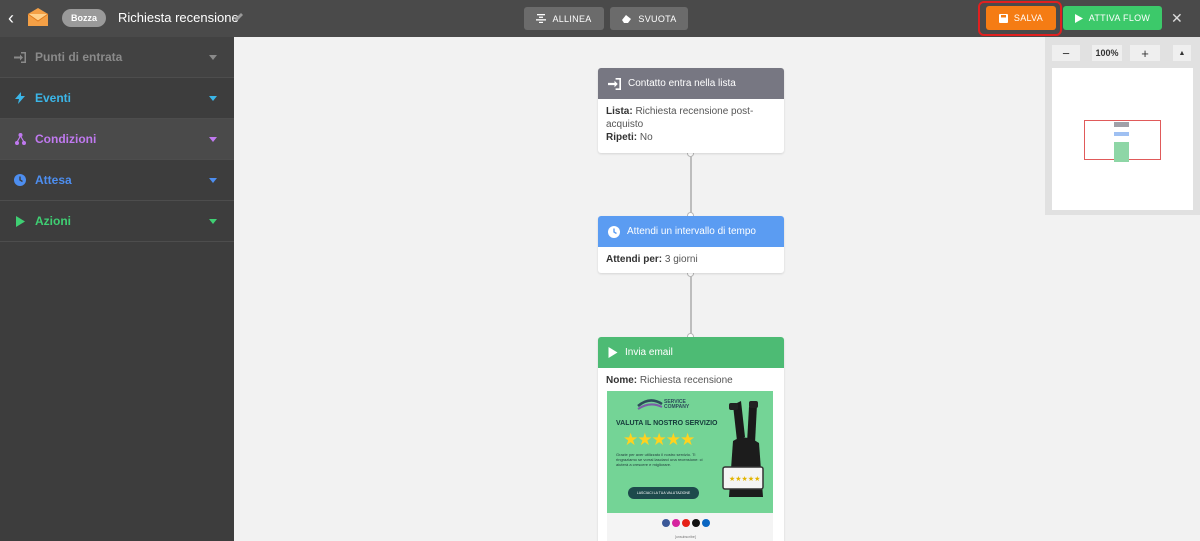  What do you see at coordinates (1182, 53) in the screenshot?
I see `collapse-minimap-button: ▲` at bounding box center [1182, 53].